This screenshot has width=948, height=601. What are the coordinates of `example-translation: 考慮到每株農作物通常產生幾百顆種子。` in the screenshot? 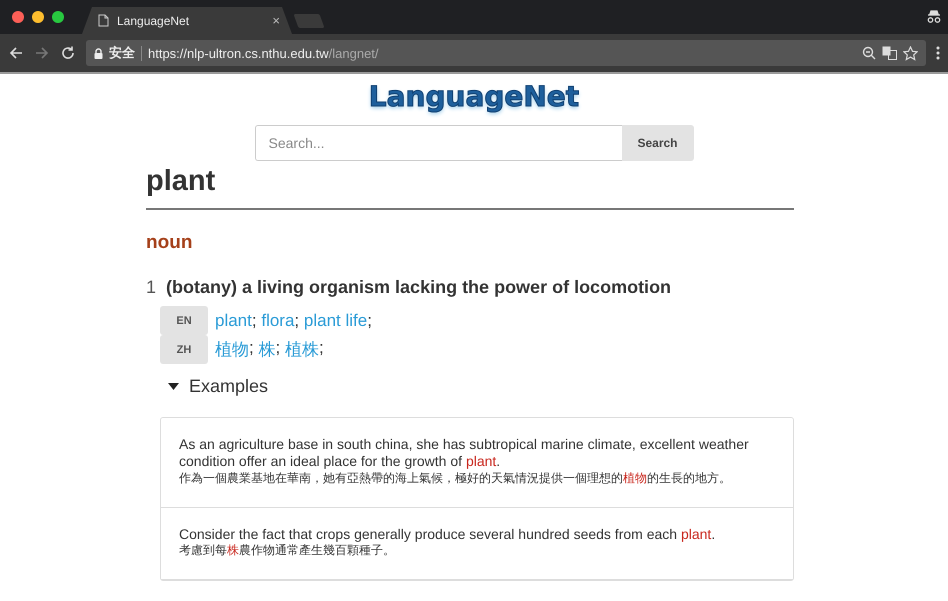 It's located at (287, 551).